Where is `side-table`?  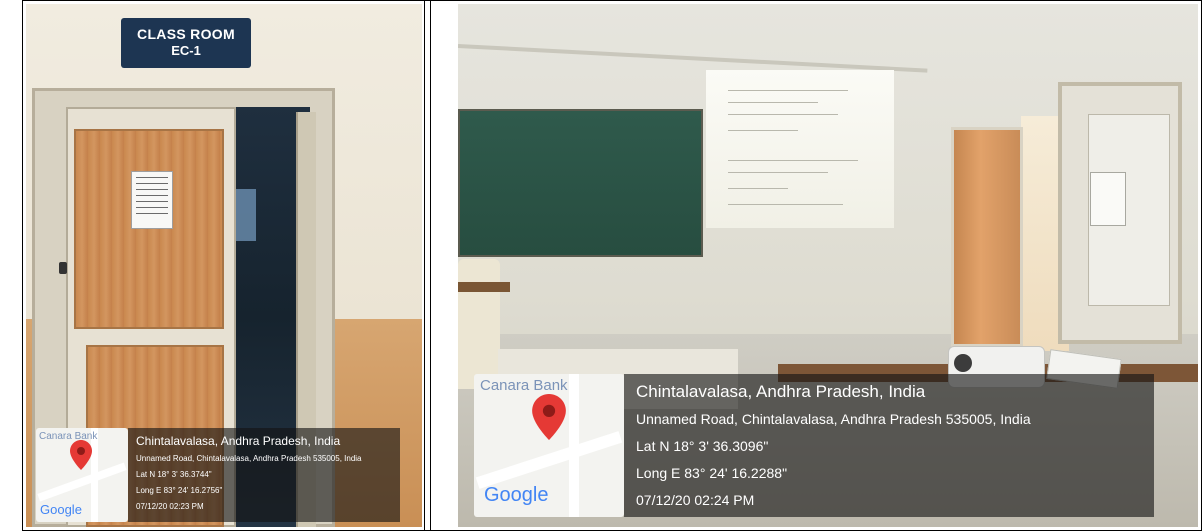 side-table is located at coordinates (484, 287).